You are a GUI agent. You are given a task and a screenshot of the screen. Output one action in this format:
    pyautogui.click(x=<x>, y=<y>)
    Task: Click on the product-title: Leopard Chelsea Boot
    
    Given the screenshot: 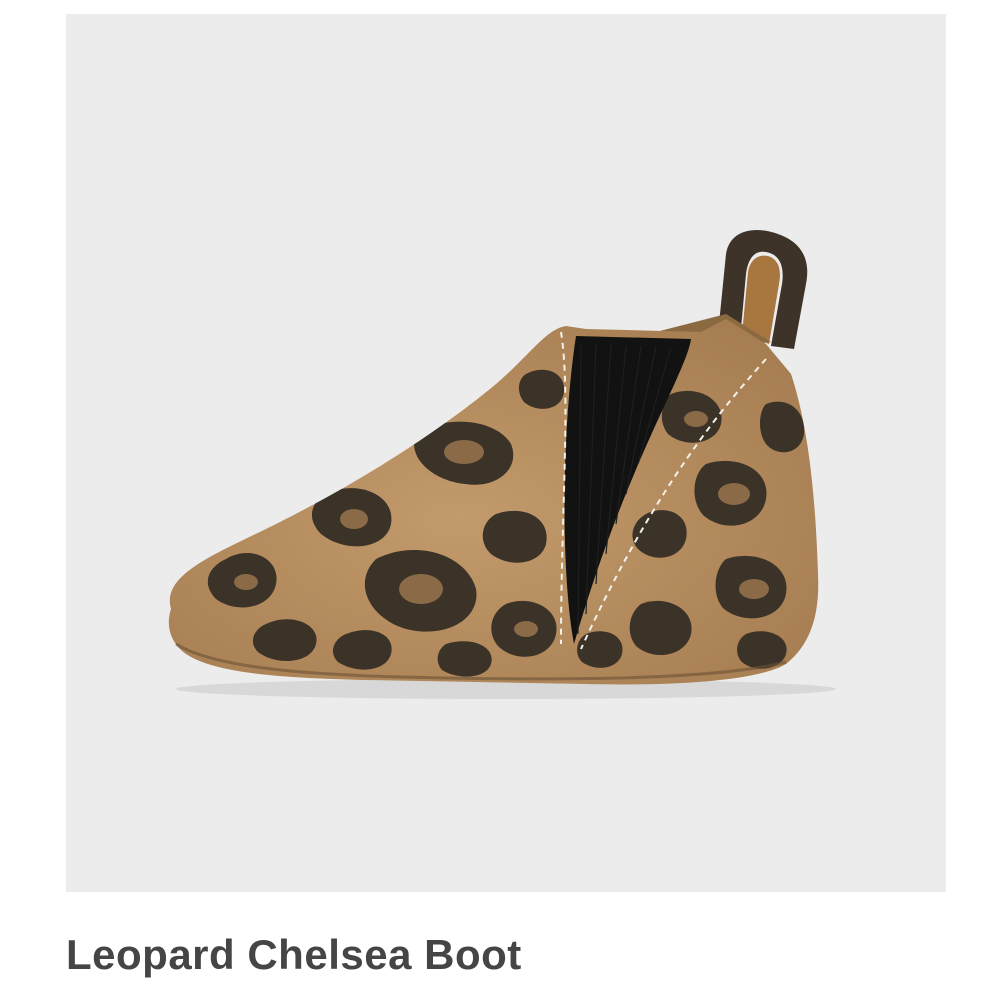 What is the action you would take?
    pyautogui.click(x=294, y=955)
    